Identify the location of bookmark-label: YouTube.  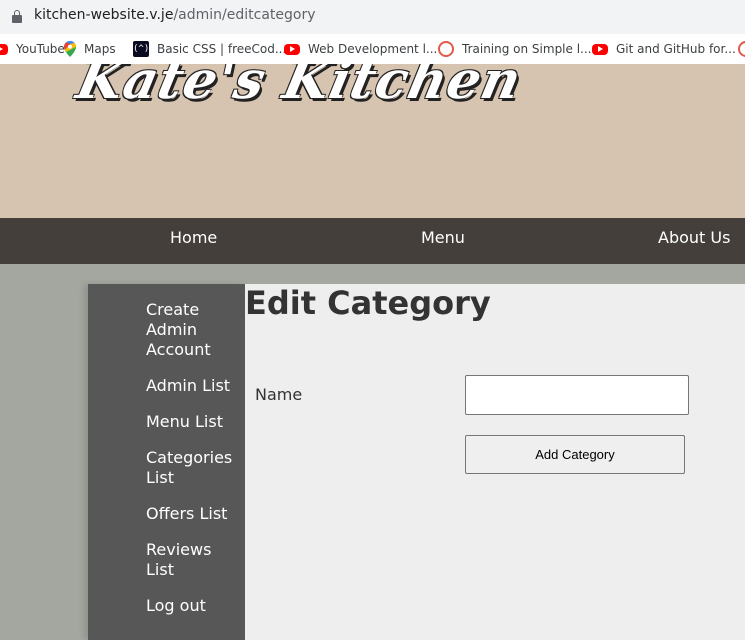
(40, 49).